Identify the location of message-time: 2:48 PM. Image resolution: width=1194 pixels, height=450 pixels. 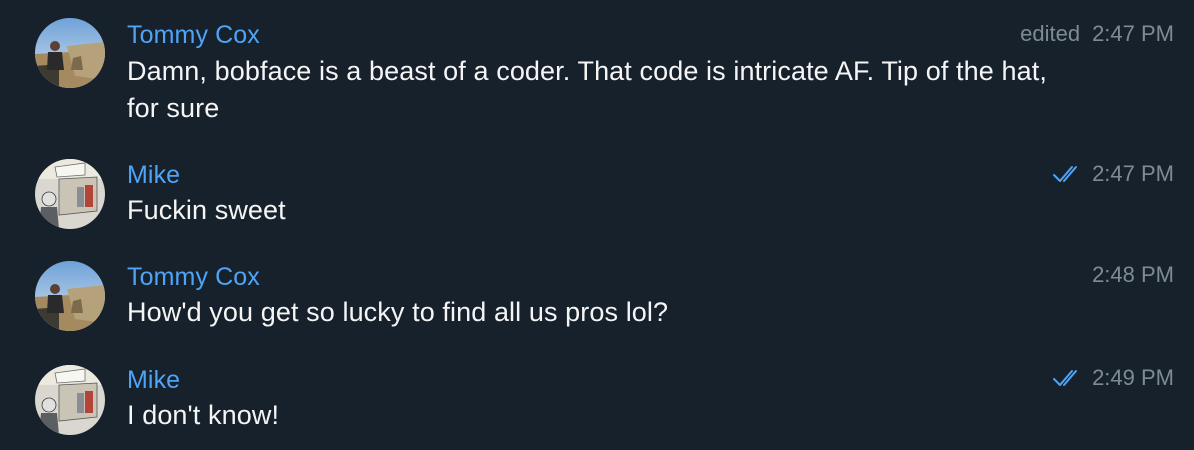
(1133, 274).